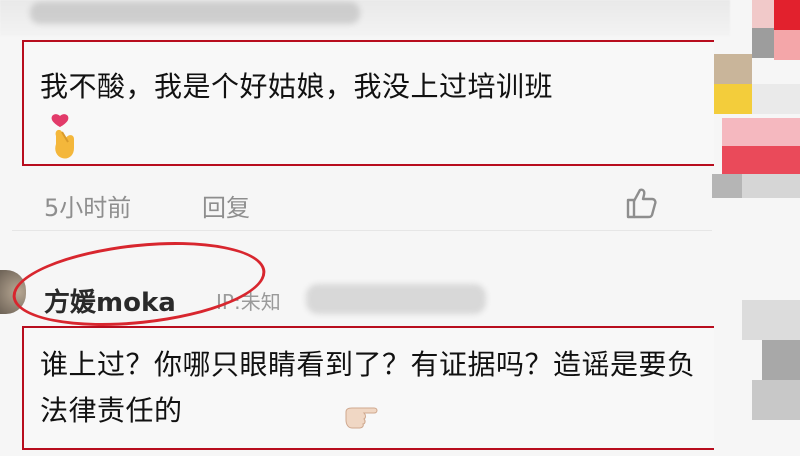  What do you see at coordinates (362, 230) in the screenshot?
I see `comment-divider` at bounding box center [362, 230].